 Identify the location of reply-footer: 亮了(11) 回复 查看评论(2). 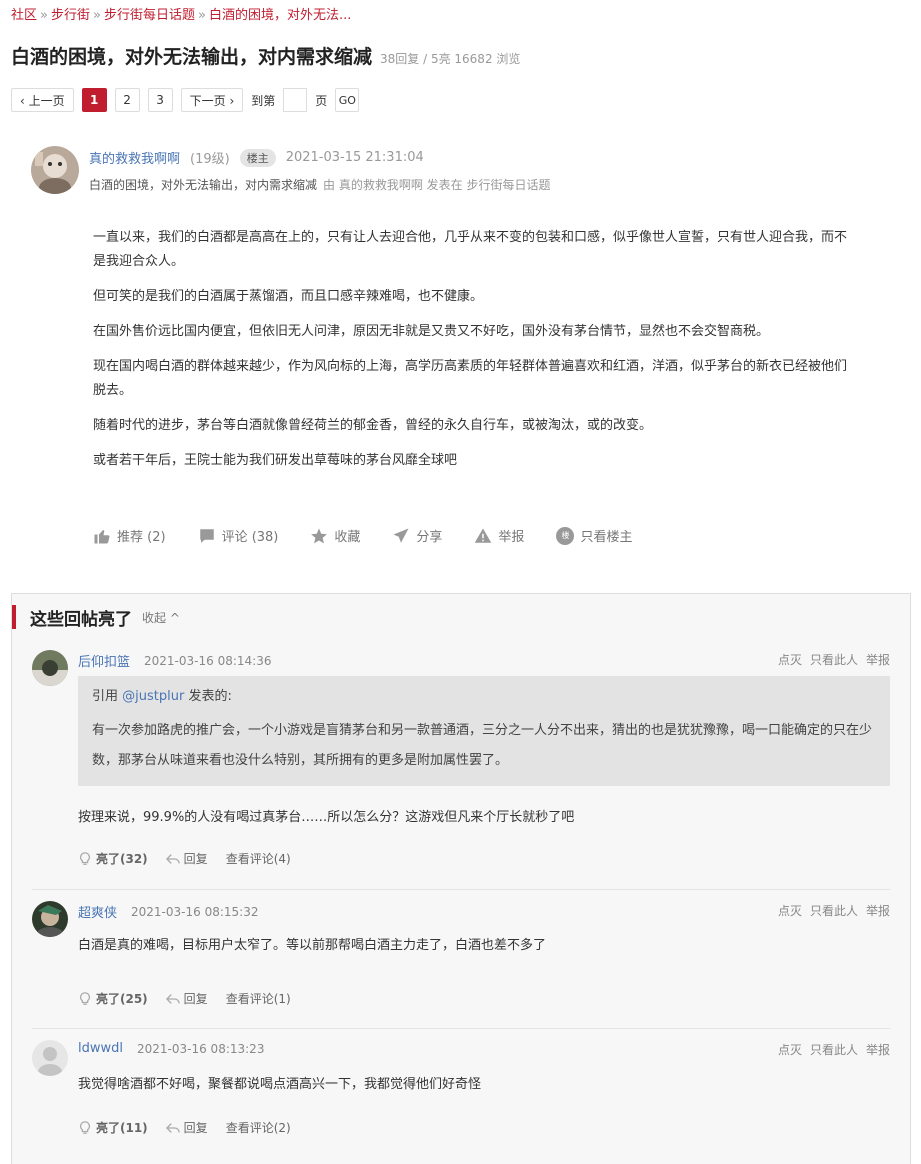
(184, 1127).